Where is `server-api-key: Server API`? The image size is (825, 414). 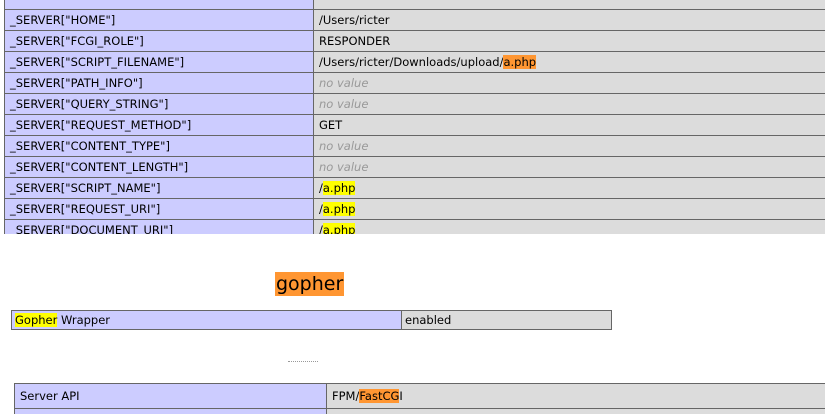
server-api-key: Server API is located at coordinates (170, 396).